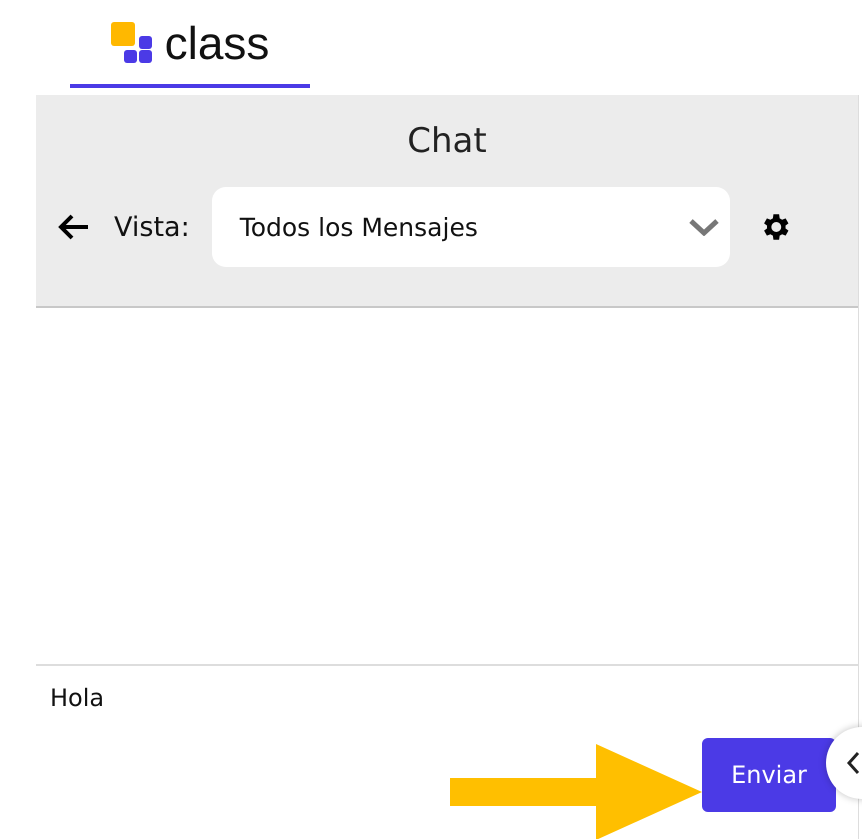  What do you see at coordinates (217, 43) in the screenshot?
I see `logo-text: class` at bounding box center [217, 43].